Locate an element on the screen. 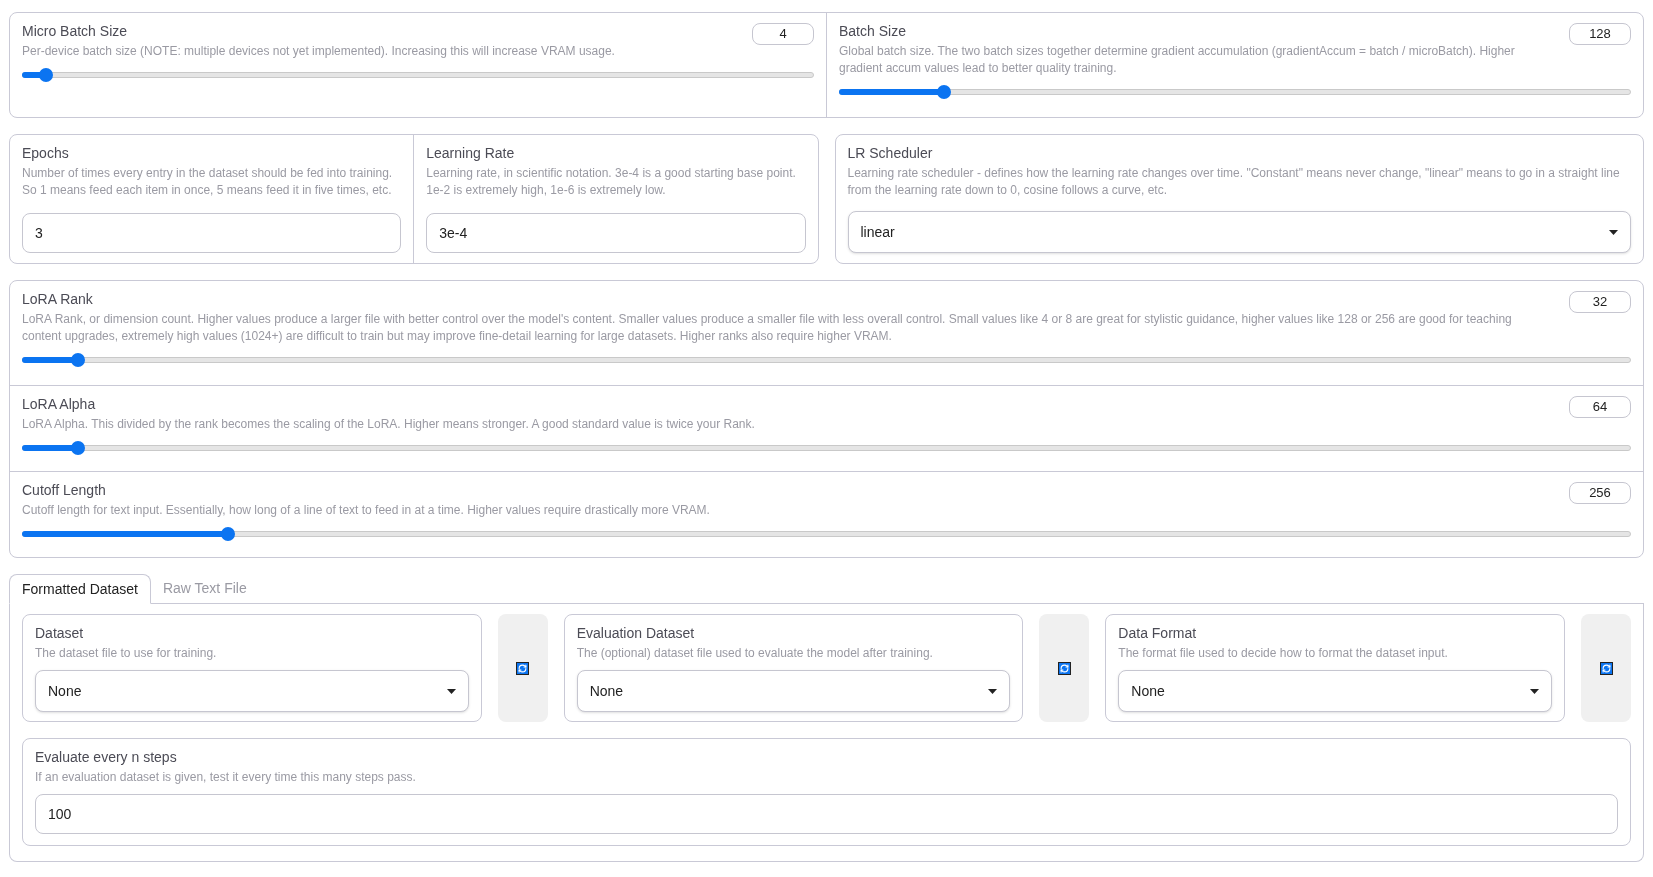 The image size is (1653, 877). field-description: LoRA Alpha. This divided by the rank becomes the scaling of the LoRA. Higher means stronger. A good standard value is twice your Rank. is located at coordinates (389, 424).